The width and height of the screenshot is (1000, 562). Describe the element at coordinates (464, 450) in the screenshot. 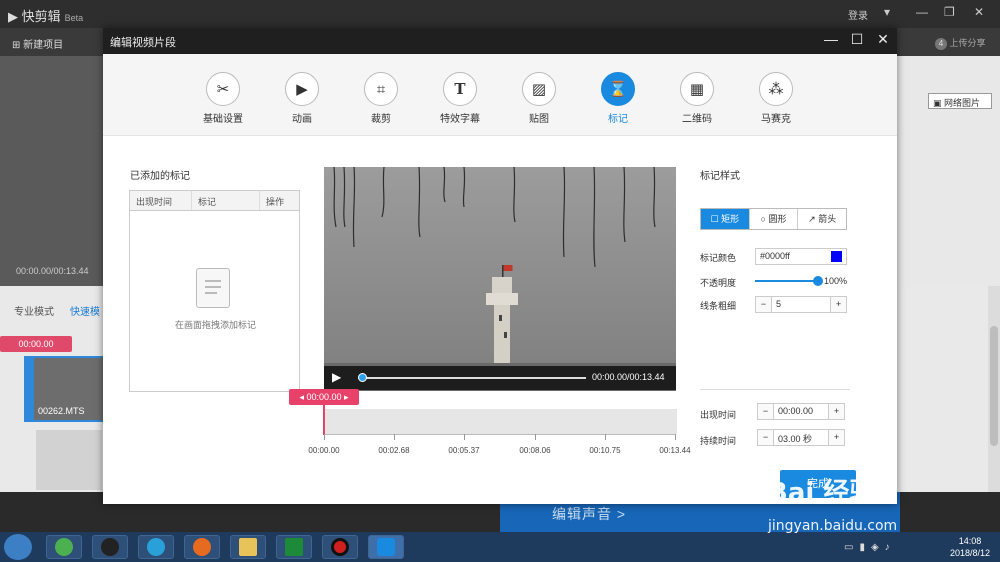

I see `ruler-label: 00:05.37` at that location.